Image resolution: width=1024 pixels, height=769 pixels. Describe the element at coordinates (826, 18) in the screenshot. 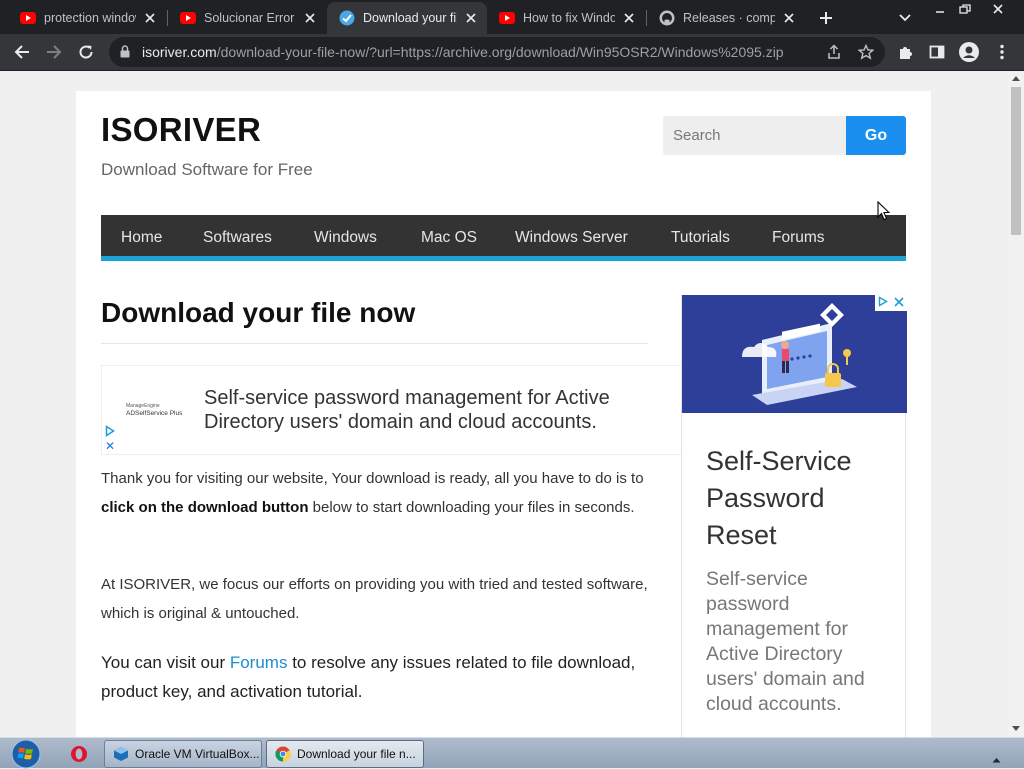

I see `new-tab-button` at that location.